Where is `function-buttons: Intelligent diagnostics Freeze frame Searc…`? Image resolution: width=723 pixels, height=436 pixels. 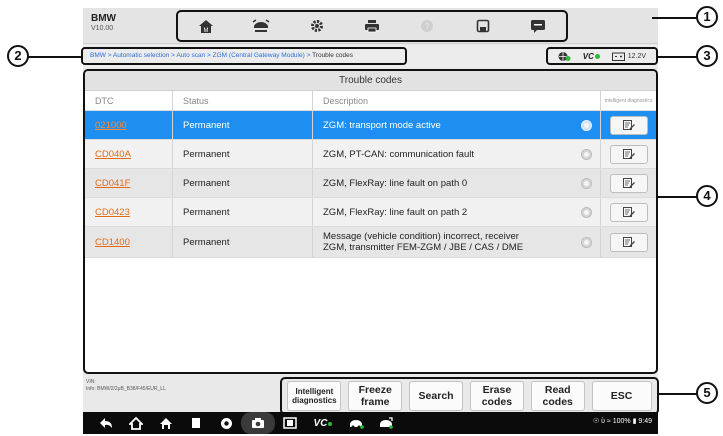
function-buttons: Intelligent diagnostics Freeze frame Searc… is located at coordinates (469, 396).